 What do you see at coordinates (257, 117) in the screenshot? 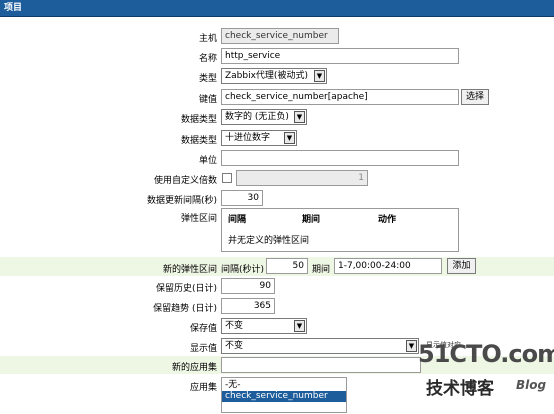
I see `data-type-select-value: 数字的 (无正负)` at bounding box center [257, 117].